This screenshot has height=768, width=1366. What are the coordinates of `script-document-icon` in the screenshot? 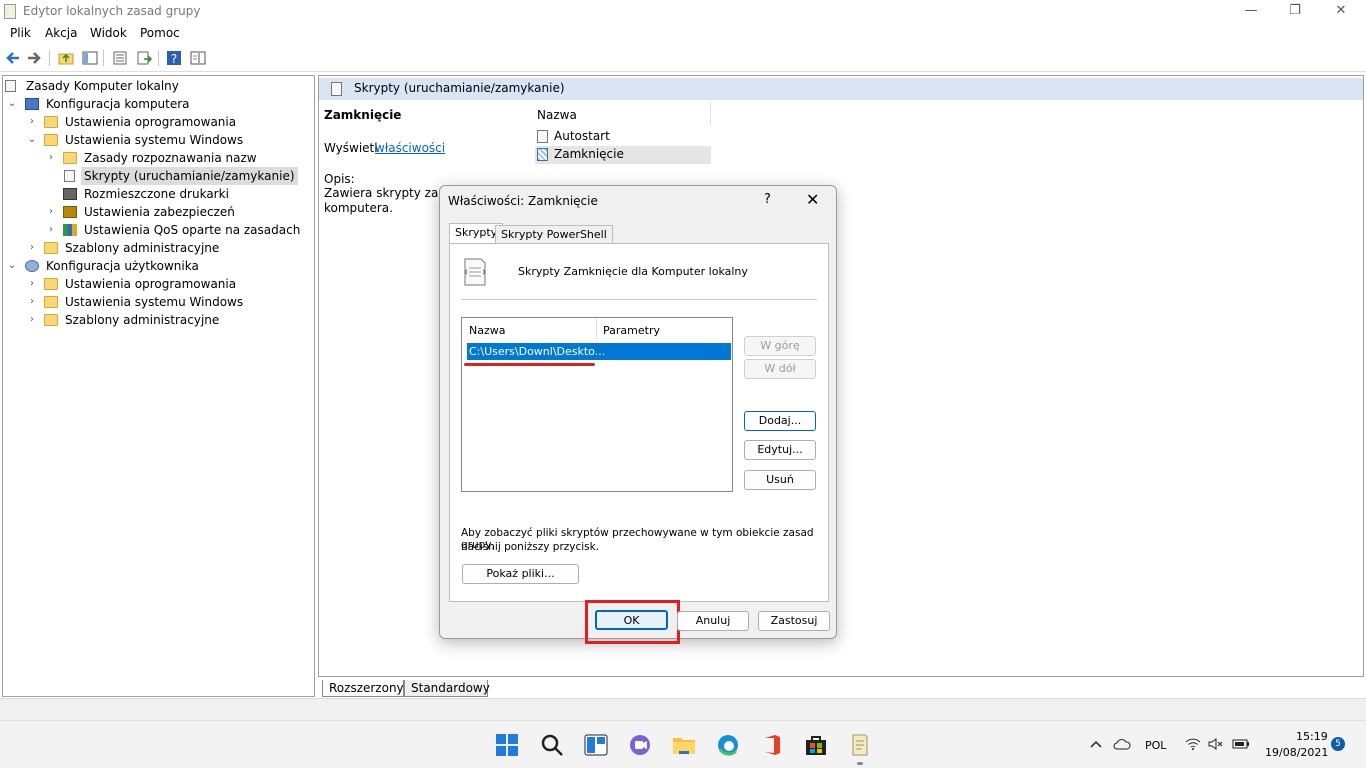 It's located at (475, 272).